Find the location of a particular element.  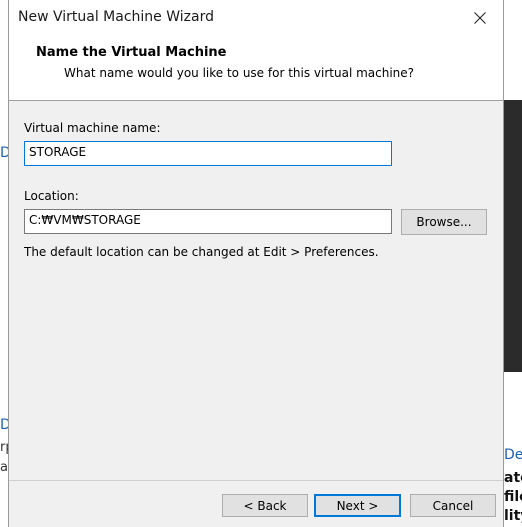

title-bar: New Virtual Machine Wizard is located at coordinates (256, 18).